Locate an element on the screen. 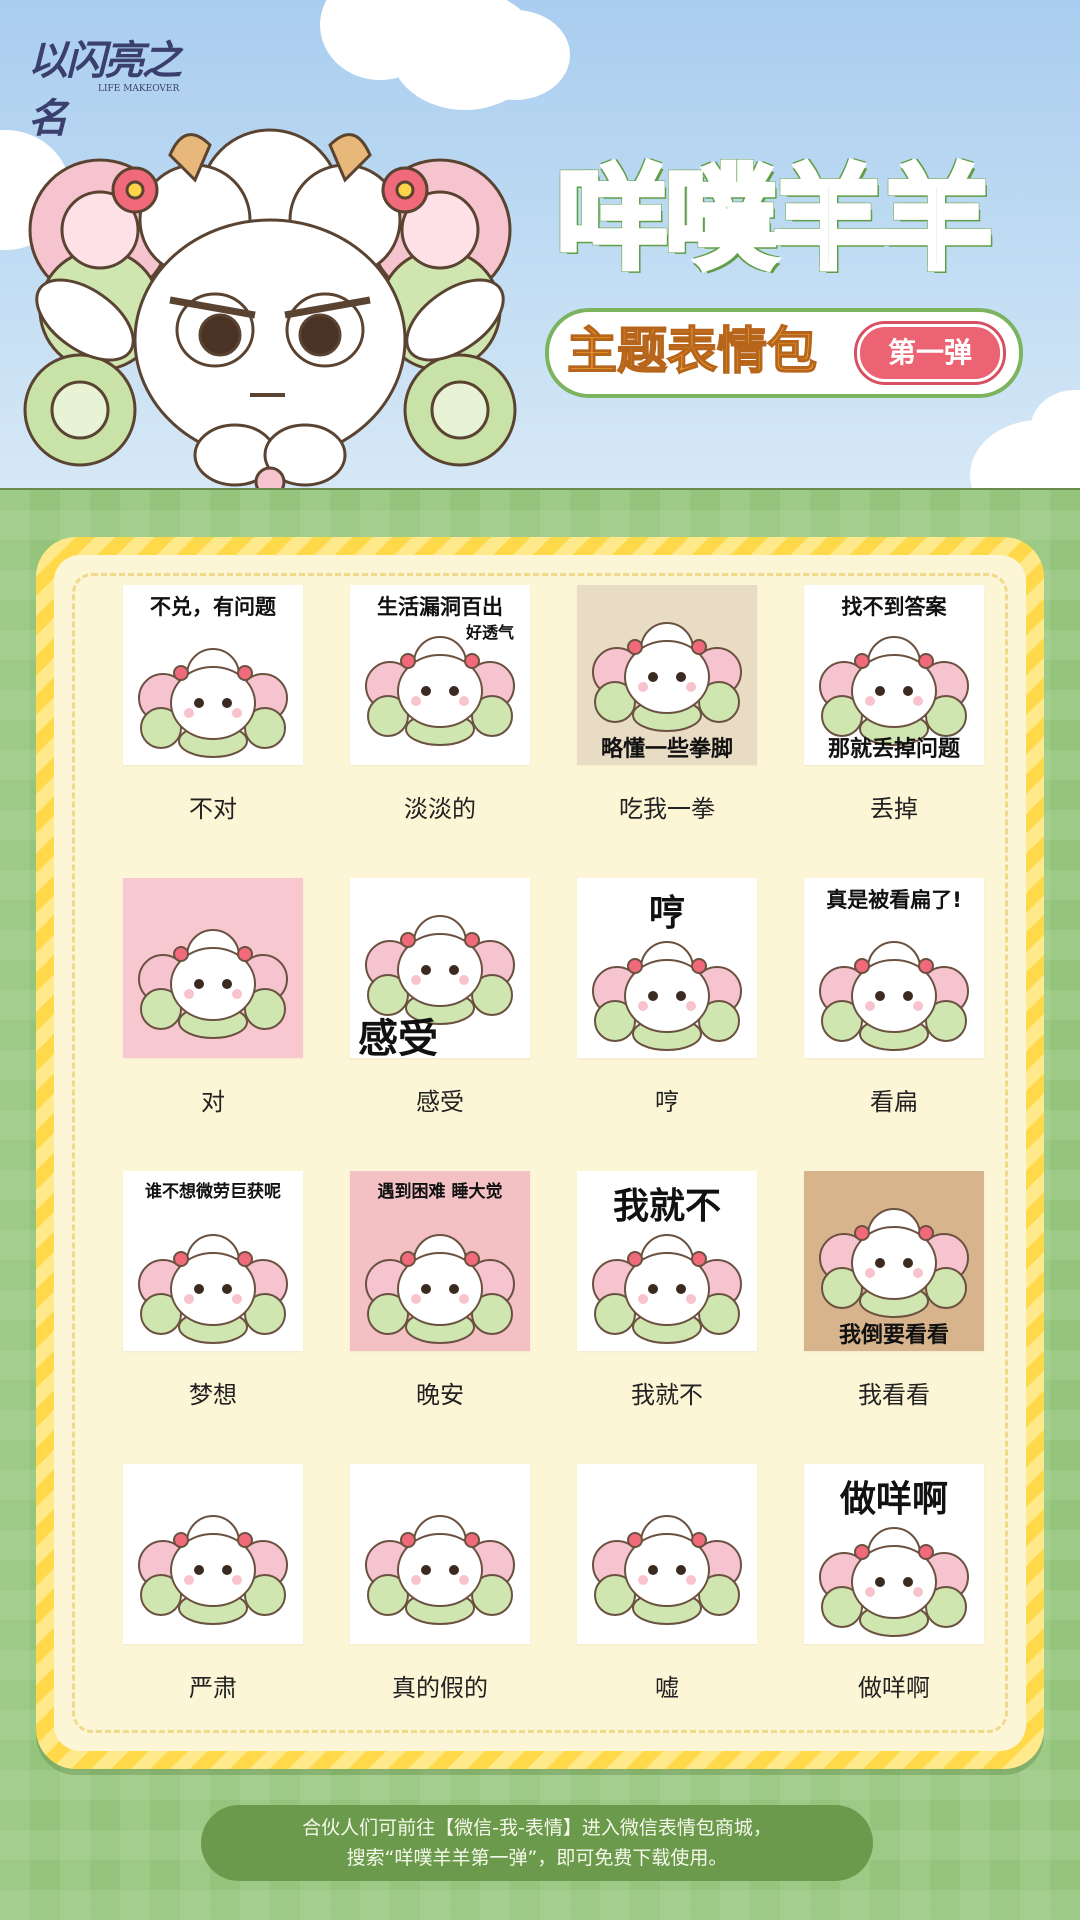 This screenshot has width=1080, height=1920. sticker-label: 严肃 is located at coordinates (213, 1688).